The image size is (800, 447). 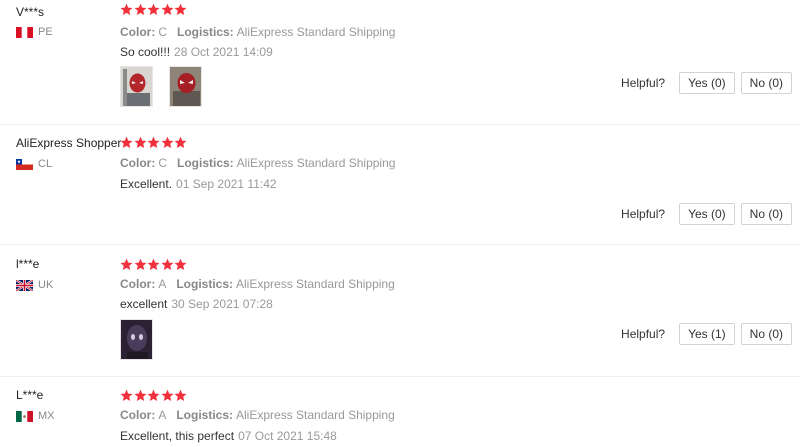 I want to click on review-feedback: Excellent. 01 Sep 2021 11:42, so click(x=198, y=184).